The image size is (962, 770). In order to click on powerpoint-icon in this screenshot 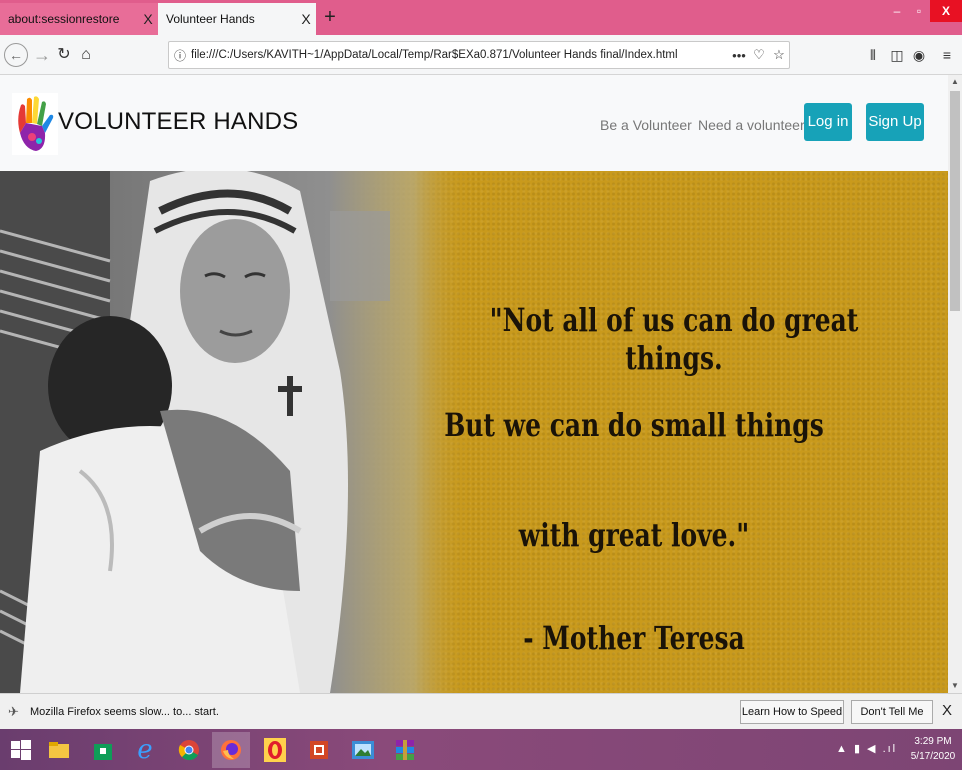, I will do `click(319, 750)`.